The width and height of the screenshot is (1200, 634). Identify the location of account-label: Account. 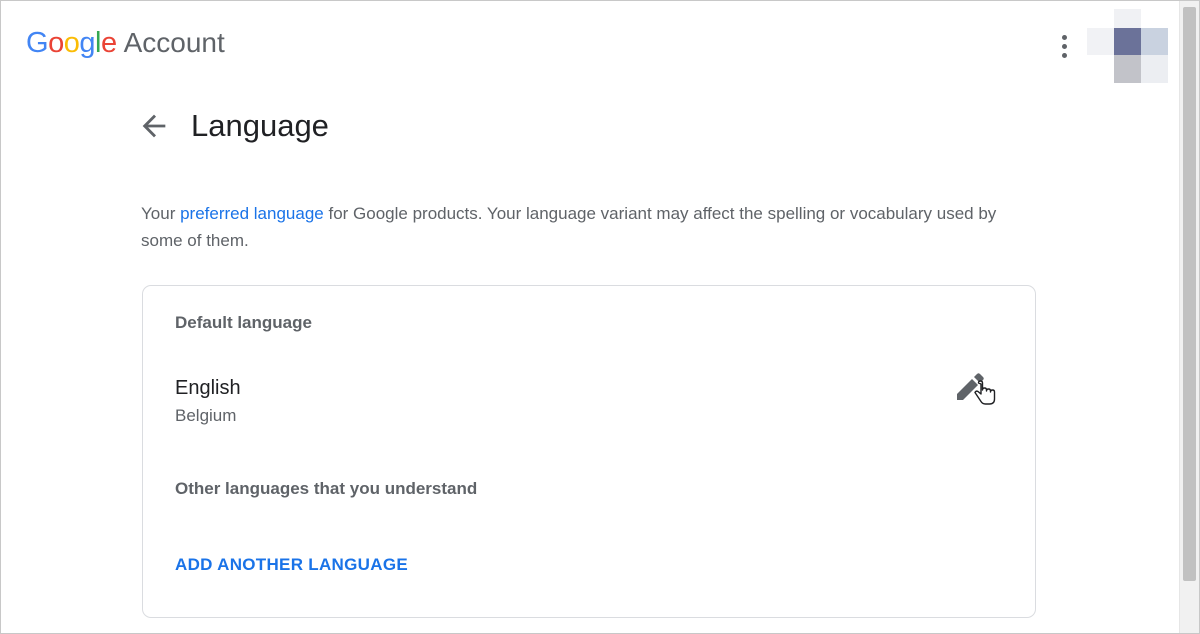
(174, 42).